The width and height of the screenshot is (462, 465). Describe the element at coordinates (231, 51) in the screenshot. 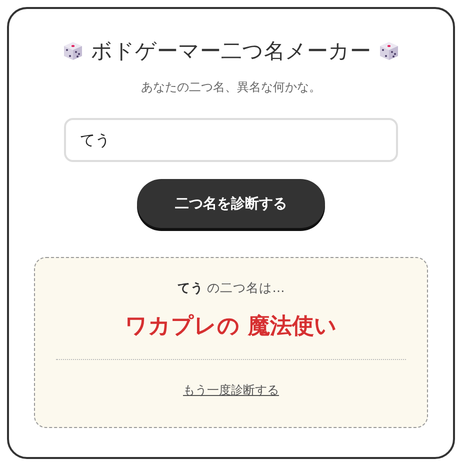

I see `app-title: ボドゲーマー二つ名メーカー` at that location.